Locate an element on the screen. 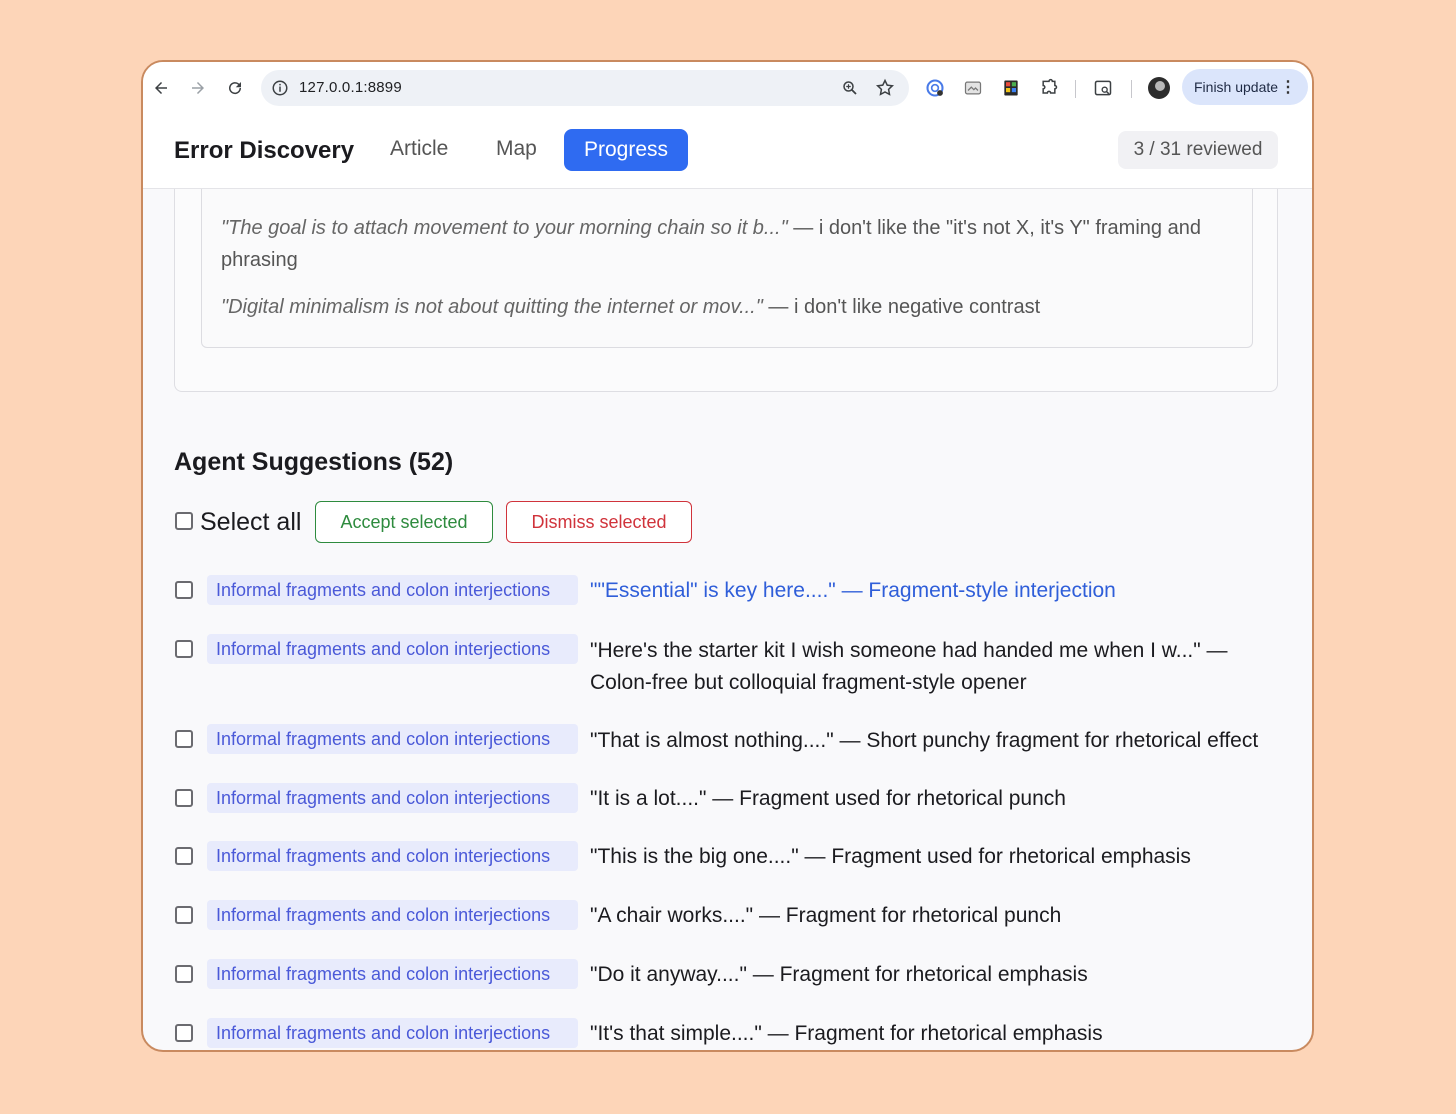  tab-article: Article is located at coordinates (419, 149).